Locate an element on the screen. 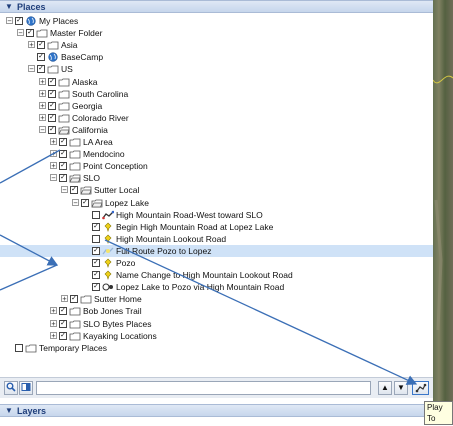  tree-item: ✓ Full Route Pozo to Lopez is located at coordinates (216, 250).